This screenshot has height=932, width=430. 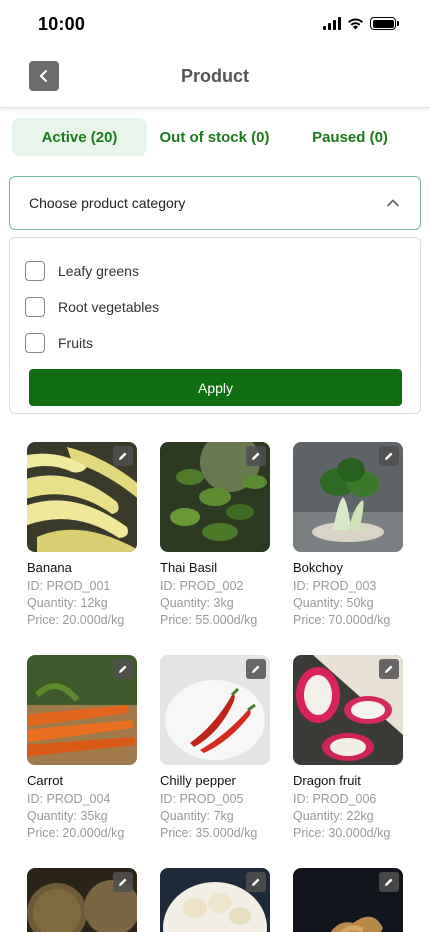 I want to click on tab-paused: Paused (0), so click(x=350, y=137).